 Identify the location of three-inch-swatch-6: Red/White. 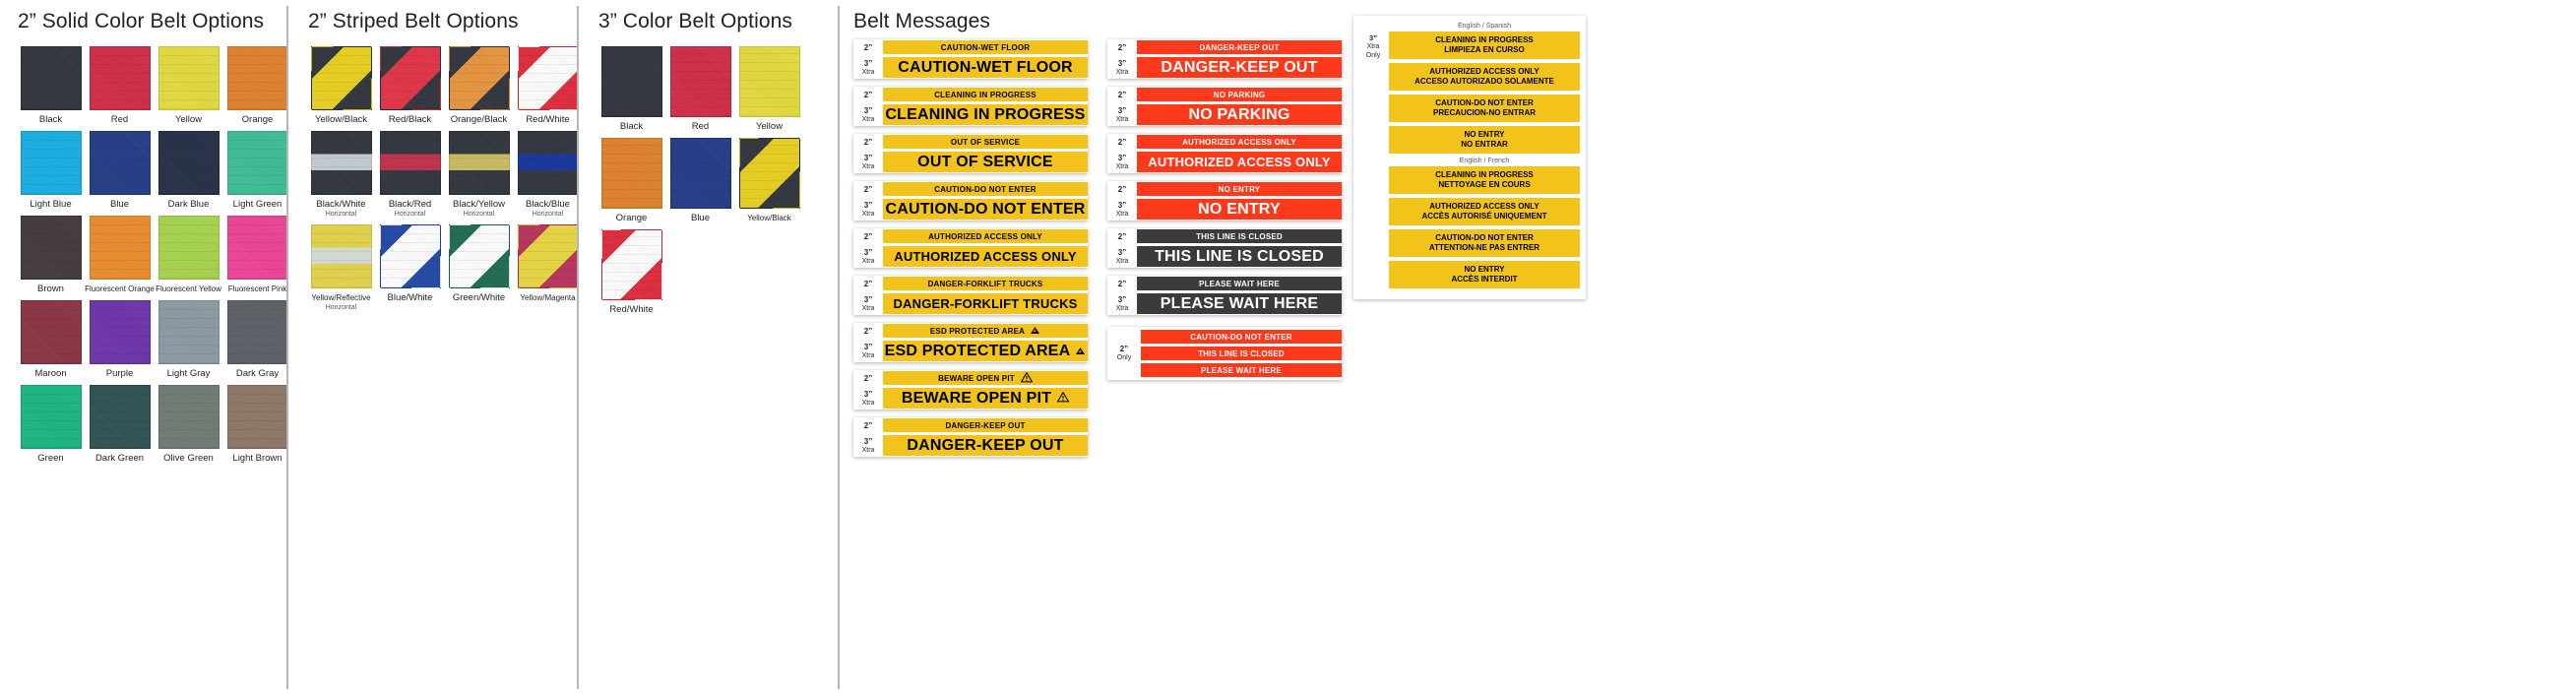
(631, 275).